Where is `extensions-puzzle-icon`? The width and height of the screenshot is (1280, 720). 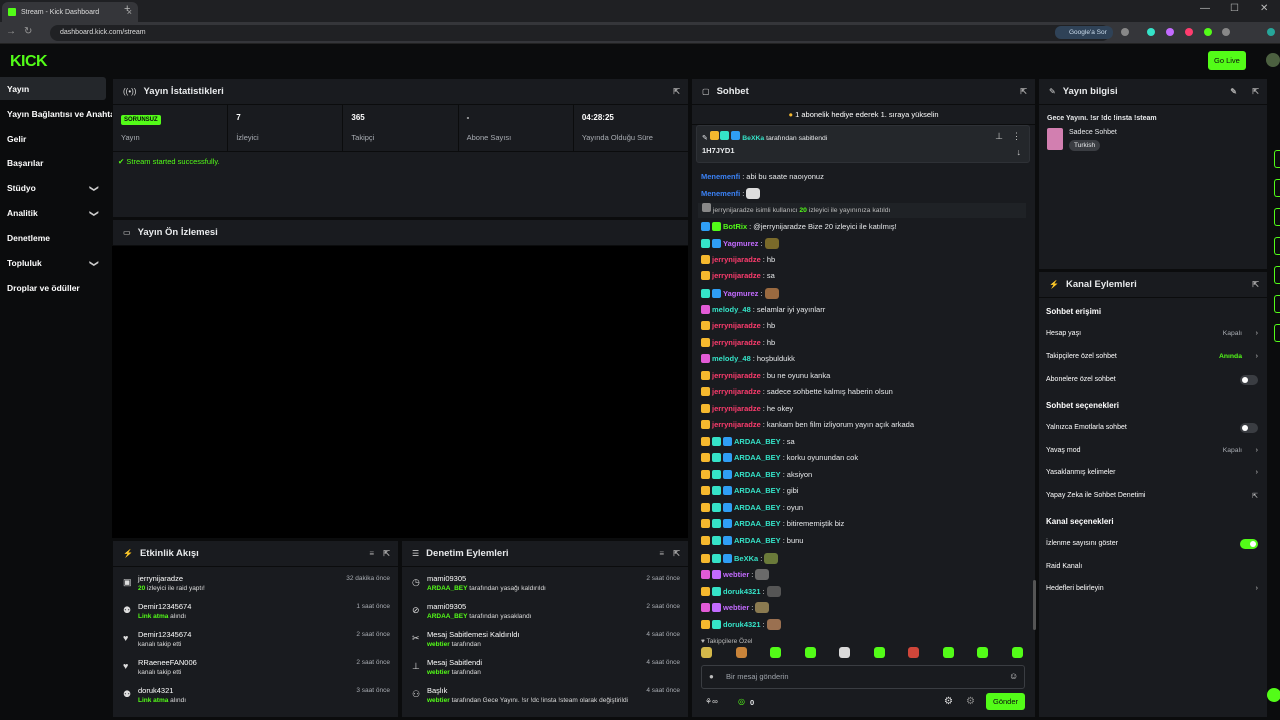
extensions-puzzle-icon is located at coordinates (1226, 32).